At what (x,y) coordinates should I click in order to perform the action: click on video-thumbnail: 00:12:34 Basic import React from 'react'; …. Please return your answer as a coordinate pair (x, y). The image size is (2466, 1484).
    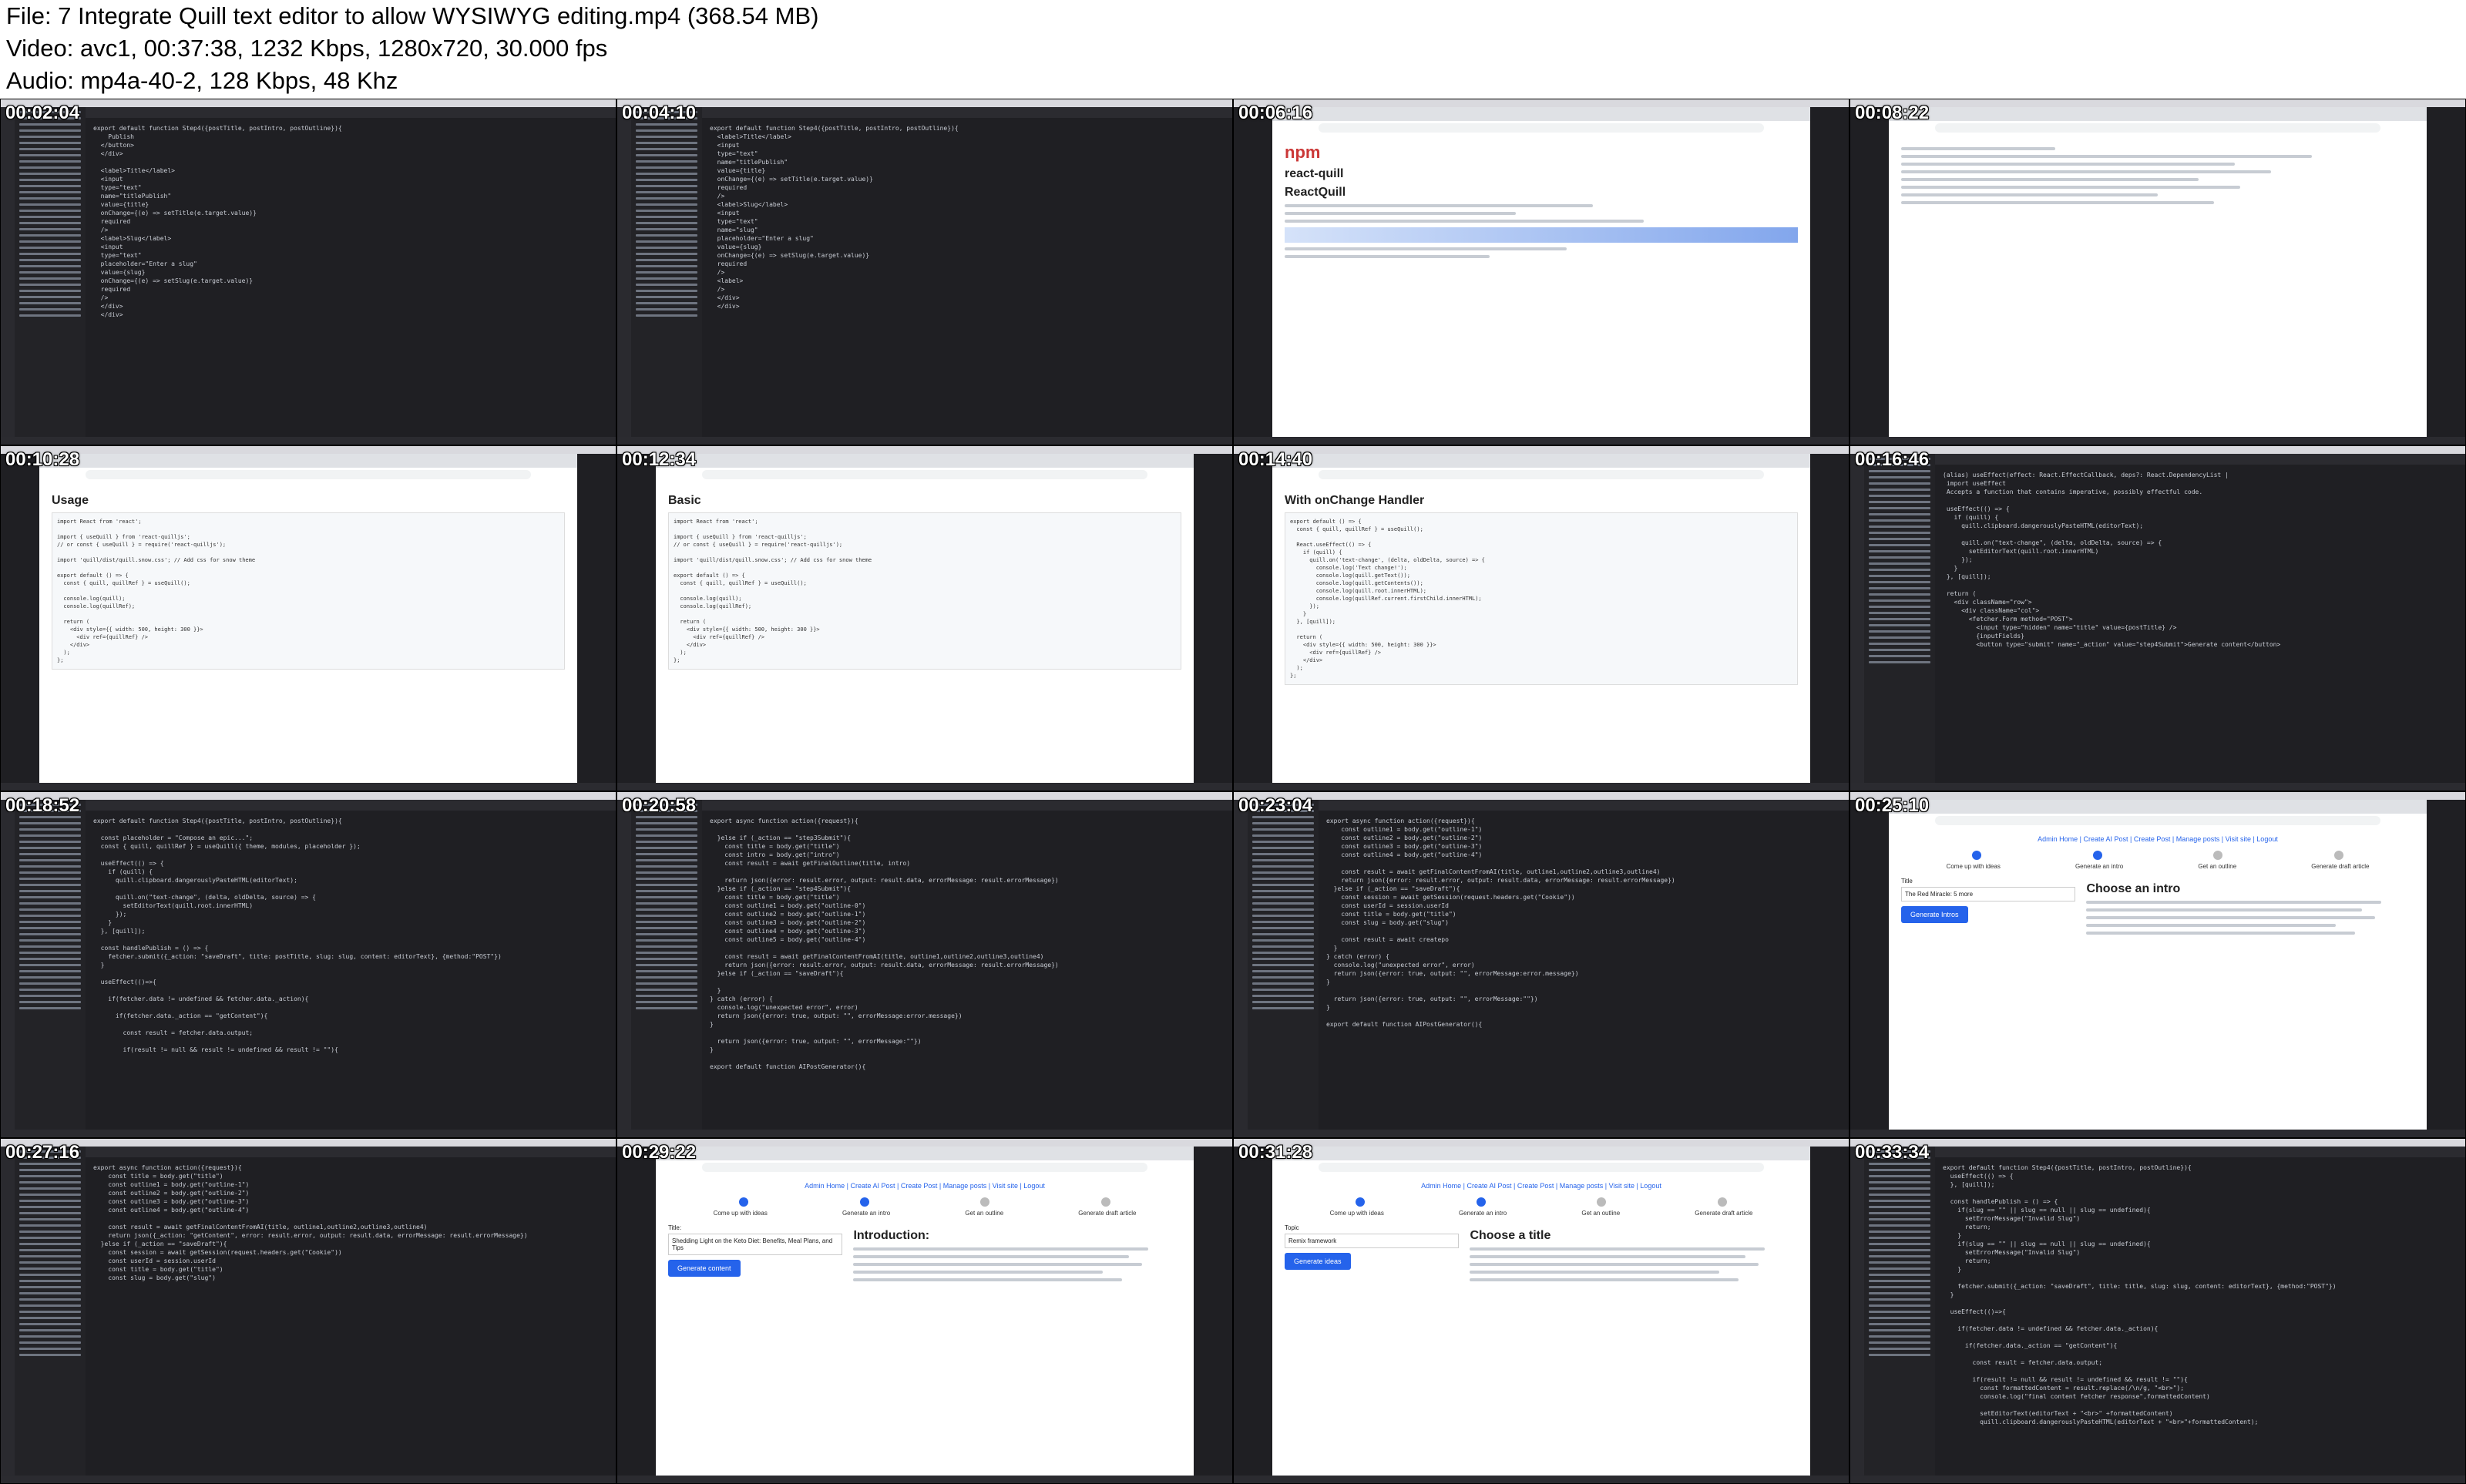
    Looking at the image, I should click on (924, 618).